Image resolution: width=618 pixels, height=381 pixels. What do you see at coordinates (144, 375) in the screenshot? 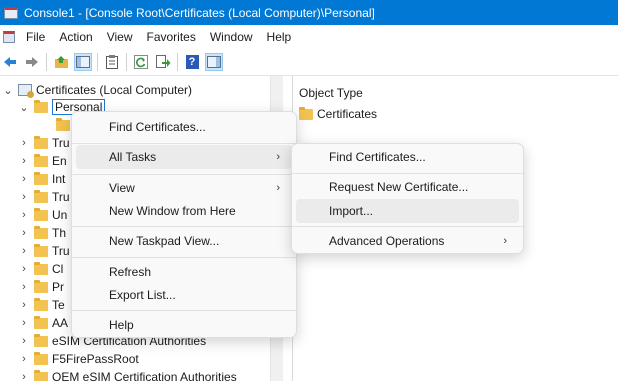
I see `tree-node-label: OEM eSIM Certification Authorities` at bounding box center [144, 375].